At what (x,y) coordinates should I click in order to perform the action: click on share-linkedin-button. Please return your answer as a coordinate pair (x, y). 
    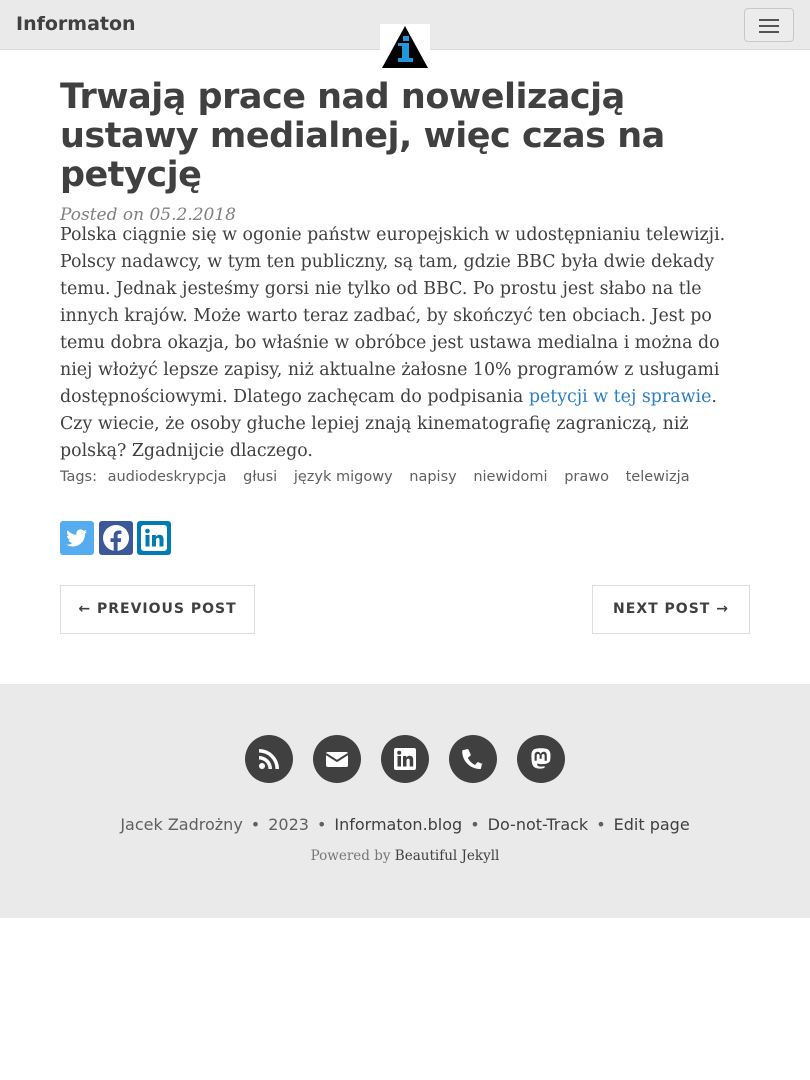
    Looking at the image, I should click on (154, 538).